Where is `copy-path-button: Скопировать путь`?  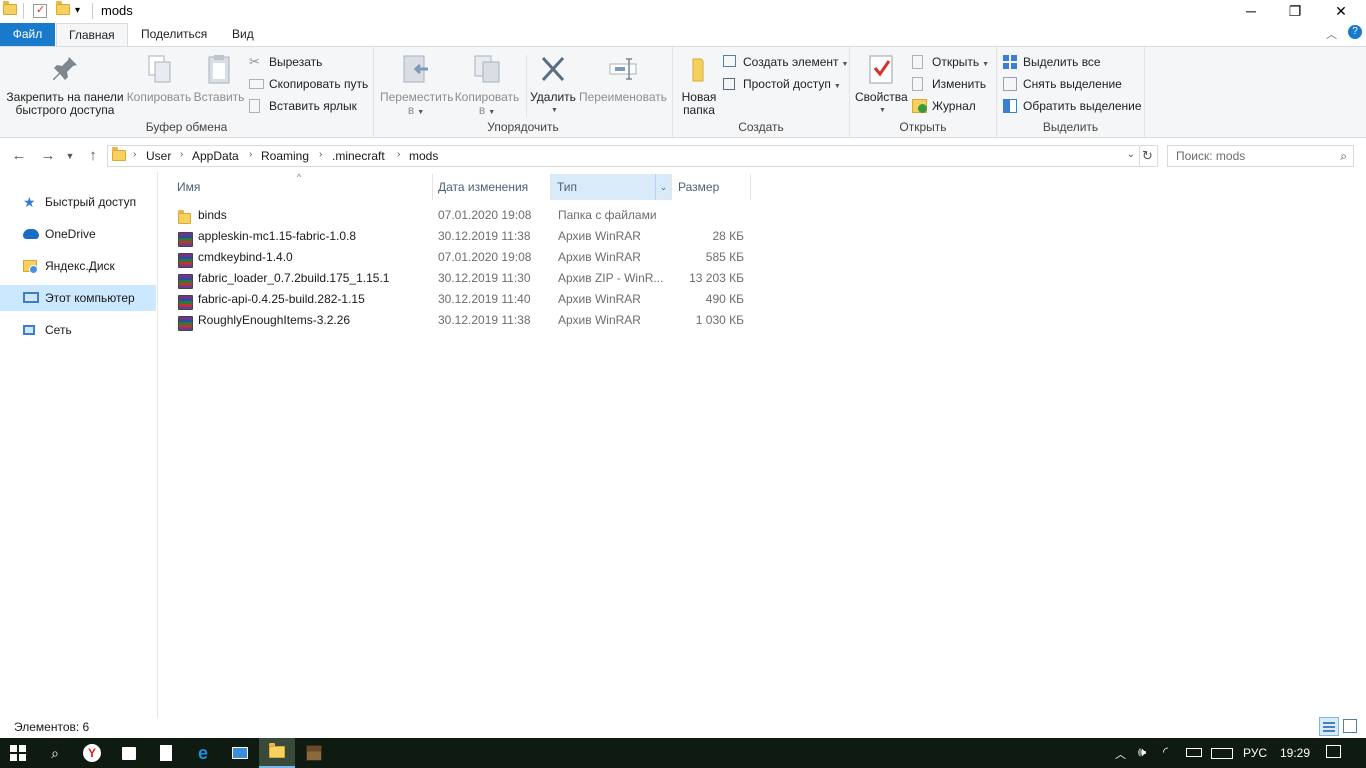 copy-path-button: Скопировать путь is located at coordinates (308, 84).